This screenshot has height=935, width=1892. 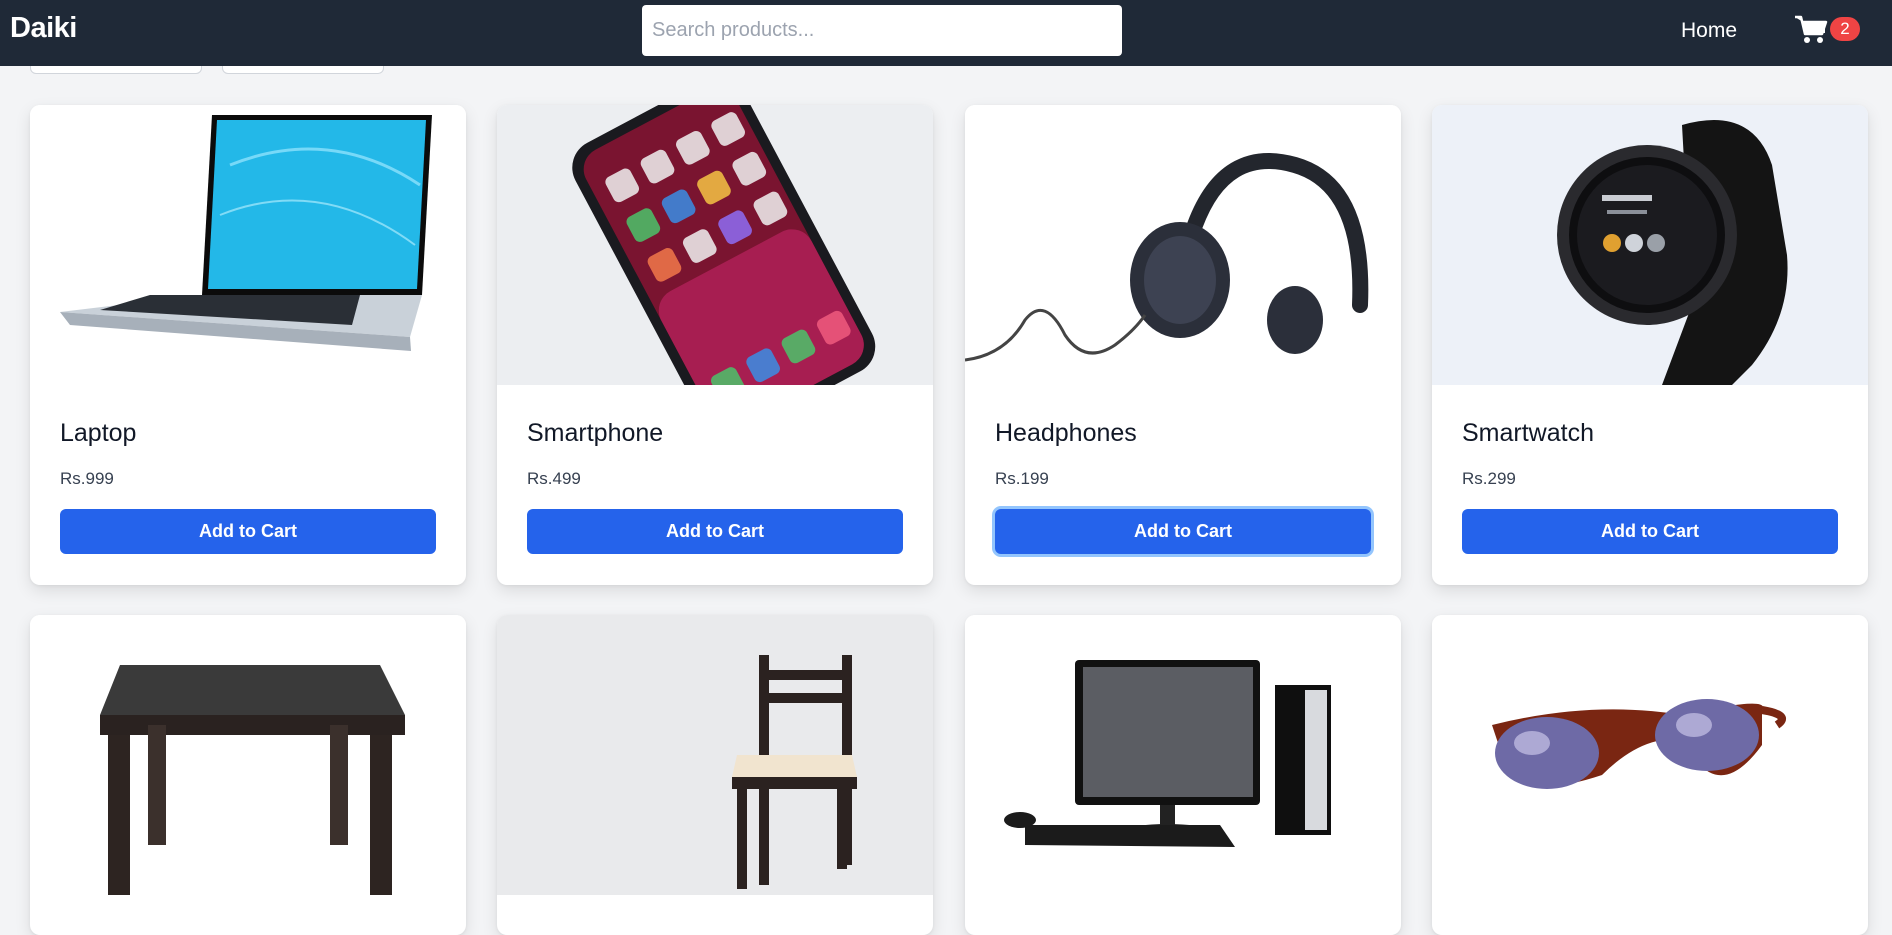 What do you see at coordinates (98, 433) in the screenshot?
I see `product-name: Laptop` at bounding box center [98, 433].